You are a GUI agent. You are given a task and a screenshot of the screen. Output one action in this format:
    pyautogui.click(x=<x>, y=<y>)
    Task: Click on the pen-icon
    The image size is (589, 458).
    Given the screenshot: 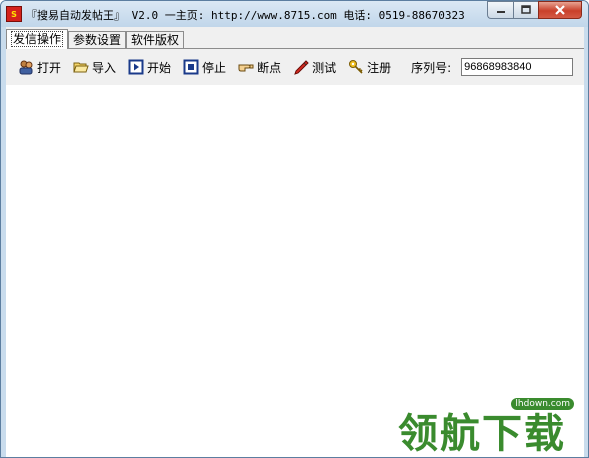 What is the action you would take?
    pyautogui.click(x=301, y=67)
    